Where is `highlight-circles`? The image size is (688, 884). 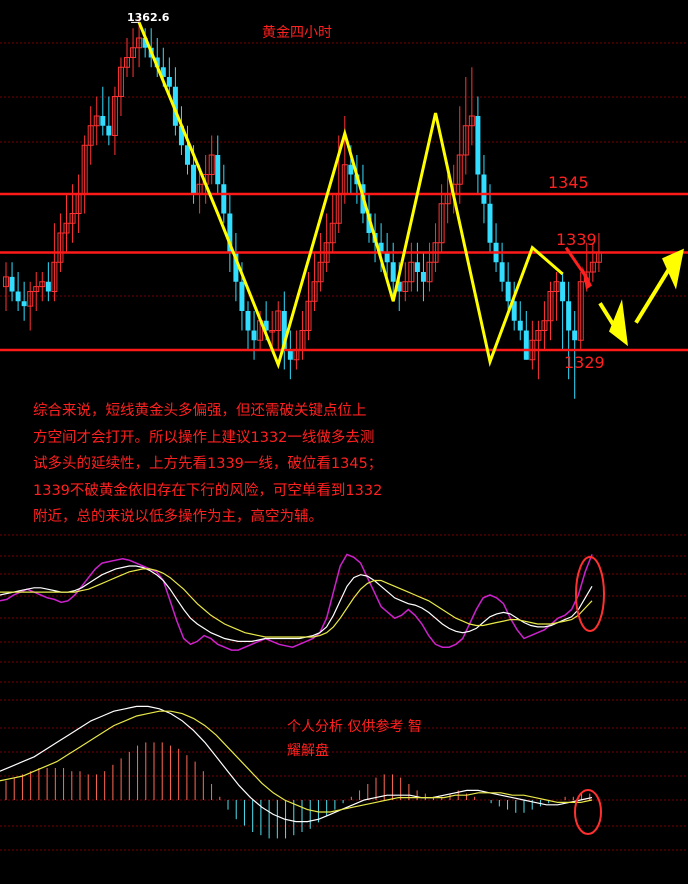
highlight-circles is located at coordinates (589, 695).